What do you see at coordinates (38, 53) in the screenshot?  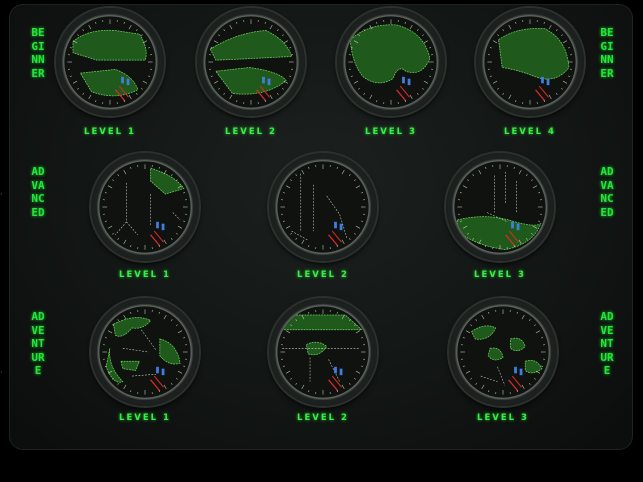 I see `beginner-label-left: BEGINNER` at bounding box center [38, 53].